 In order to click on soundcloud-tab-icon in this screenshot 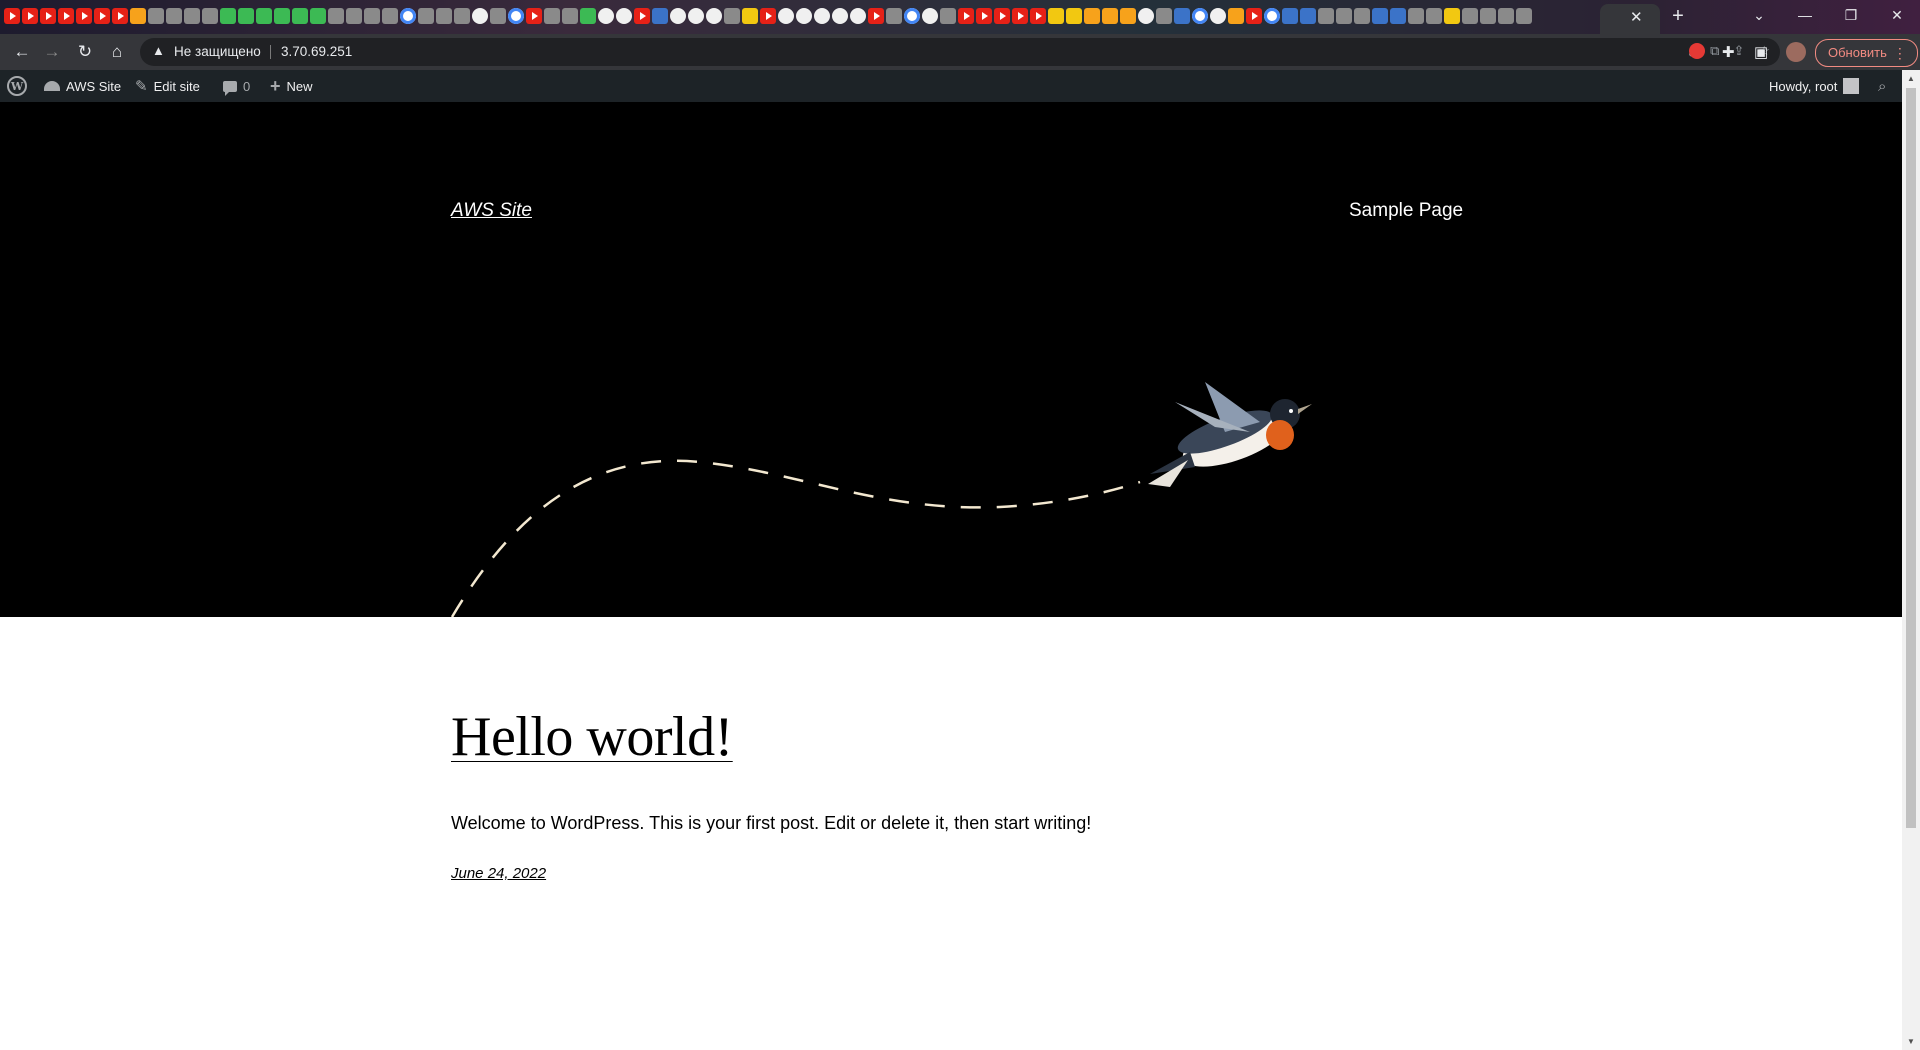, I will do `click(138, 16)`.